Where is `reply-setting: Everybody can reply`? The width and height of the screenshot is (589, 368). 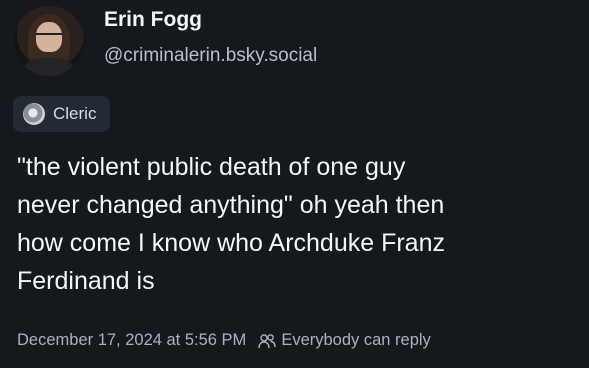 reply-setting: Everybody can reply is located at coordinates (344, 340).